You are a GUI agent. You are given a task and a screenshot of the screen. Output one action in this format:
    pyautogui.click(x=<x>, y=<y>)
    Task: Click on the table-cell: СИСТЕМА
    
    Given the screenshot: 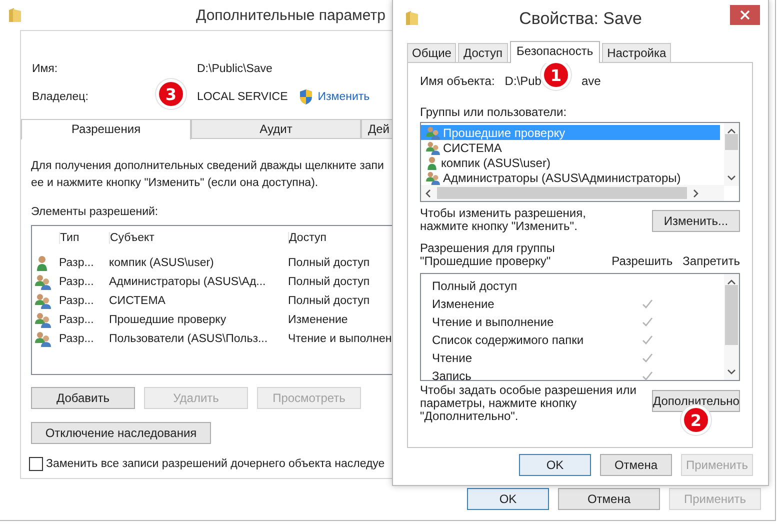 What is the action you would take?
    pyautogui.click(x=137, y=300)
    